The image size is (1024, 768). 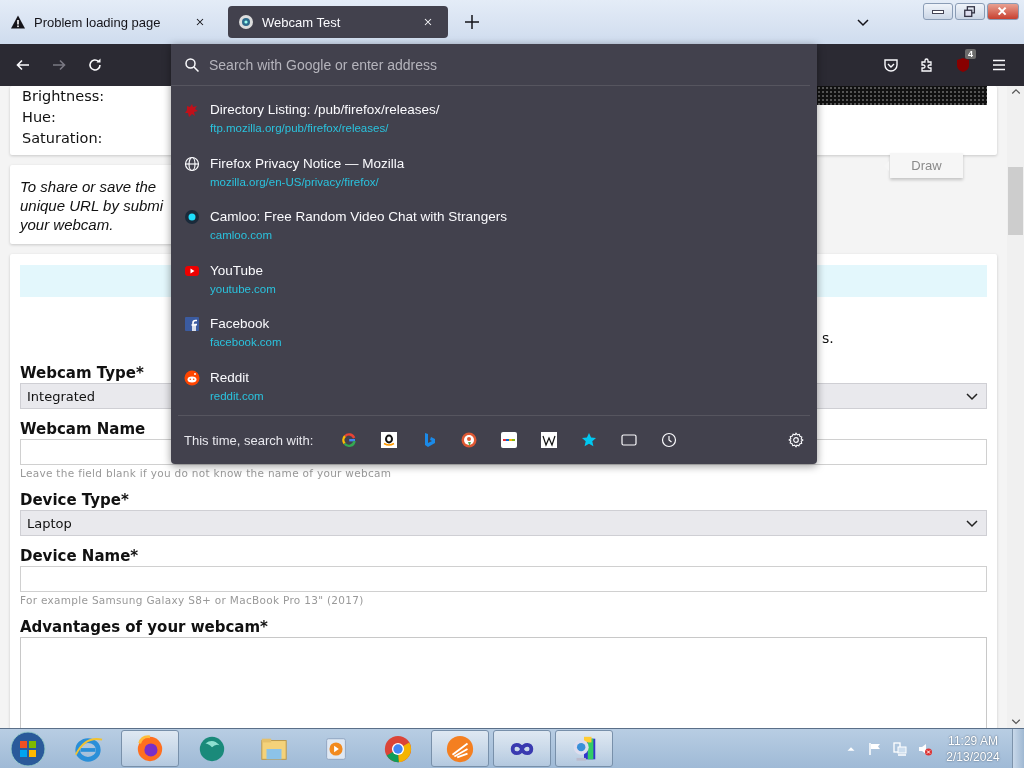 What do you see at coordinates (63, 138) in the screenshot?
I see `adjustment-label: Saturation:` at bounding box center [63, 138].